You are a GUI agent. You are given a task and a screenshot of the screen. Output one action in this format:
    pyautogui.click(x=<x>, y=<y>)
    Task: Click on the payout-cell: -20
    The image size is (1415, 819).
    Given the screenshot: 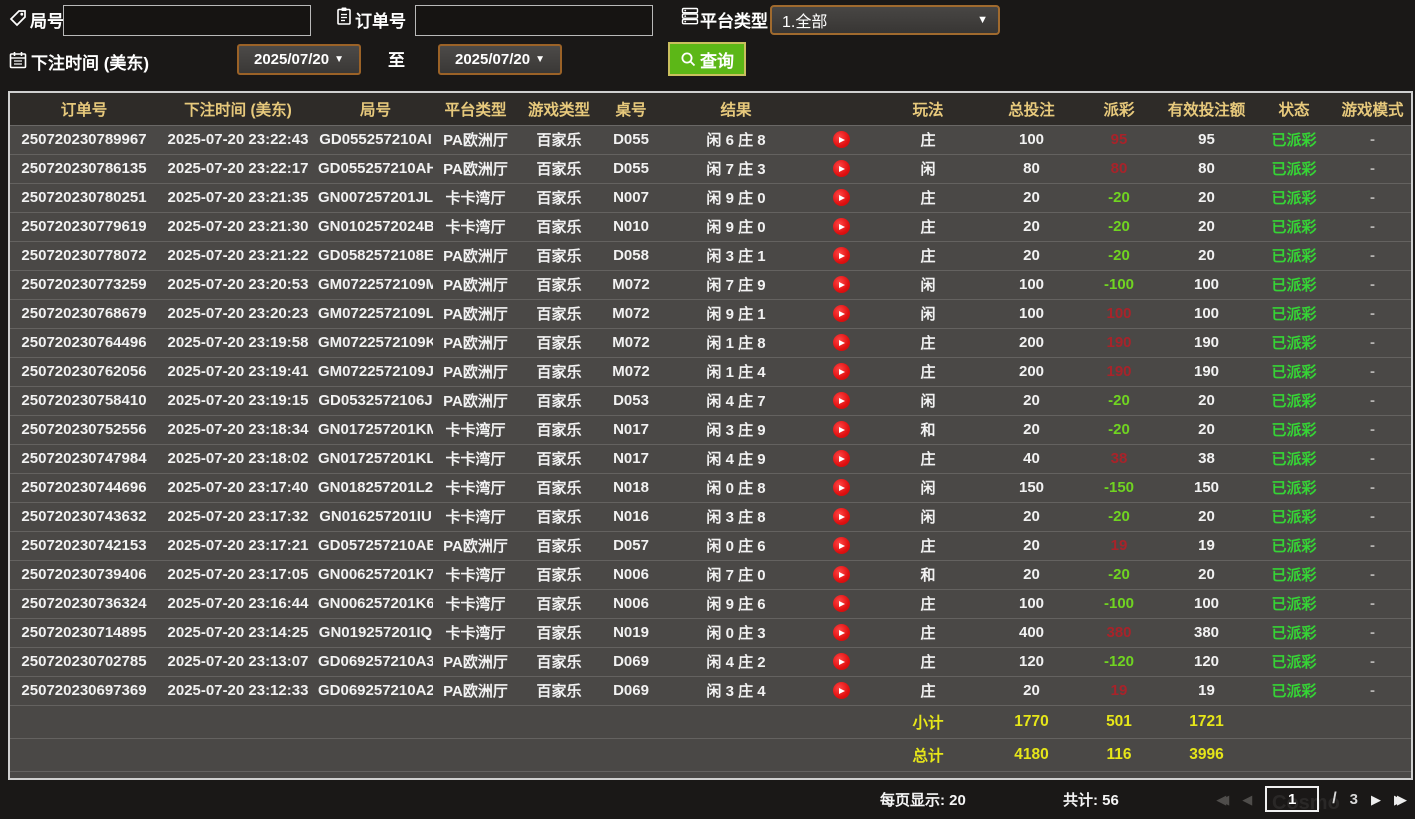 What is the action you would take?
    pyautogui.click(x=1119, y=401)
    